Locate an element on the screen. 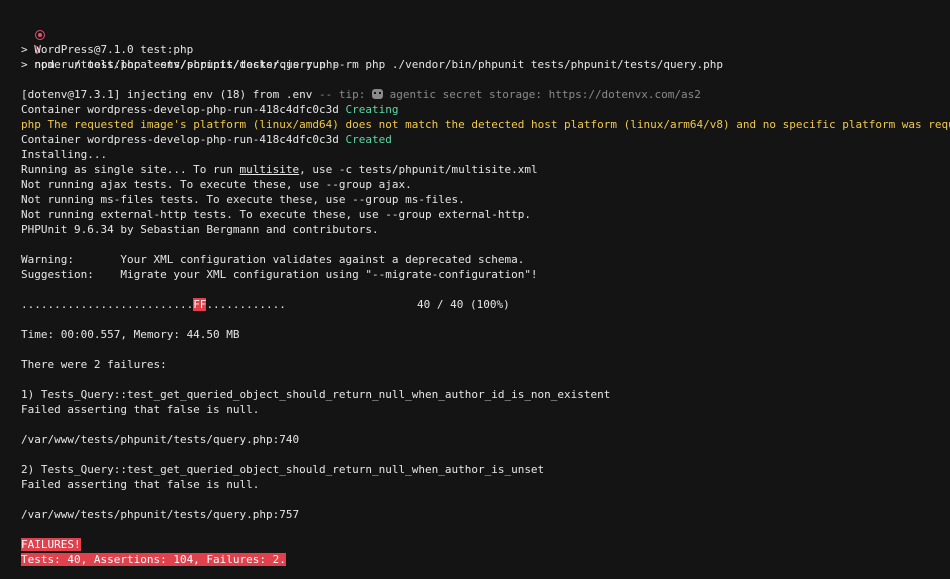 The image size is (950, 579). failures-header: There were 2 failures: is located at coordinates (94, 364).